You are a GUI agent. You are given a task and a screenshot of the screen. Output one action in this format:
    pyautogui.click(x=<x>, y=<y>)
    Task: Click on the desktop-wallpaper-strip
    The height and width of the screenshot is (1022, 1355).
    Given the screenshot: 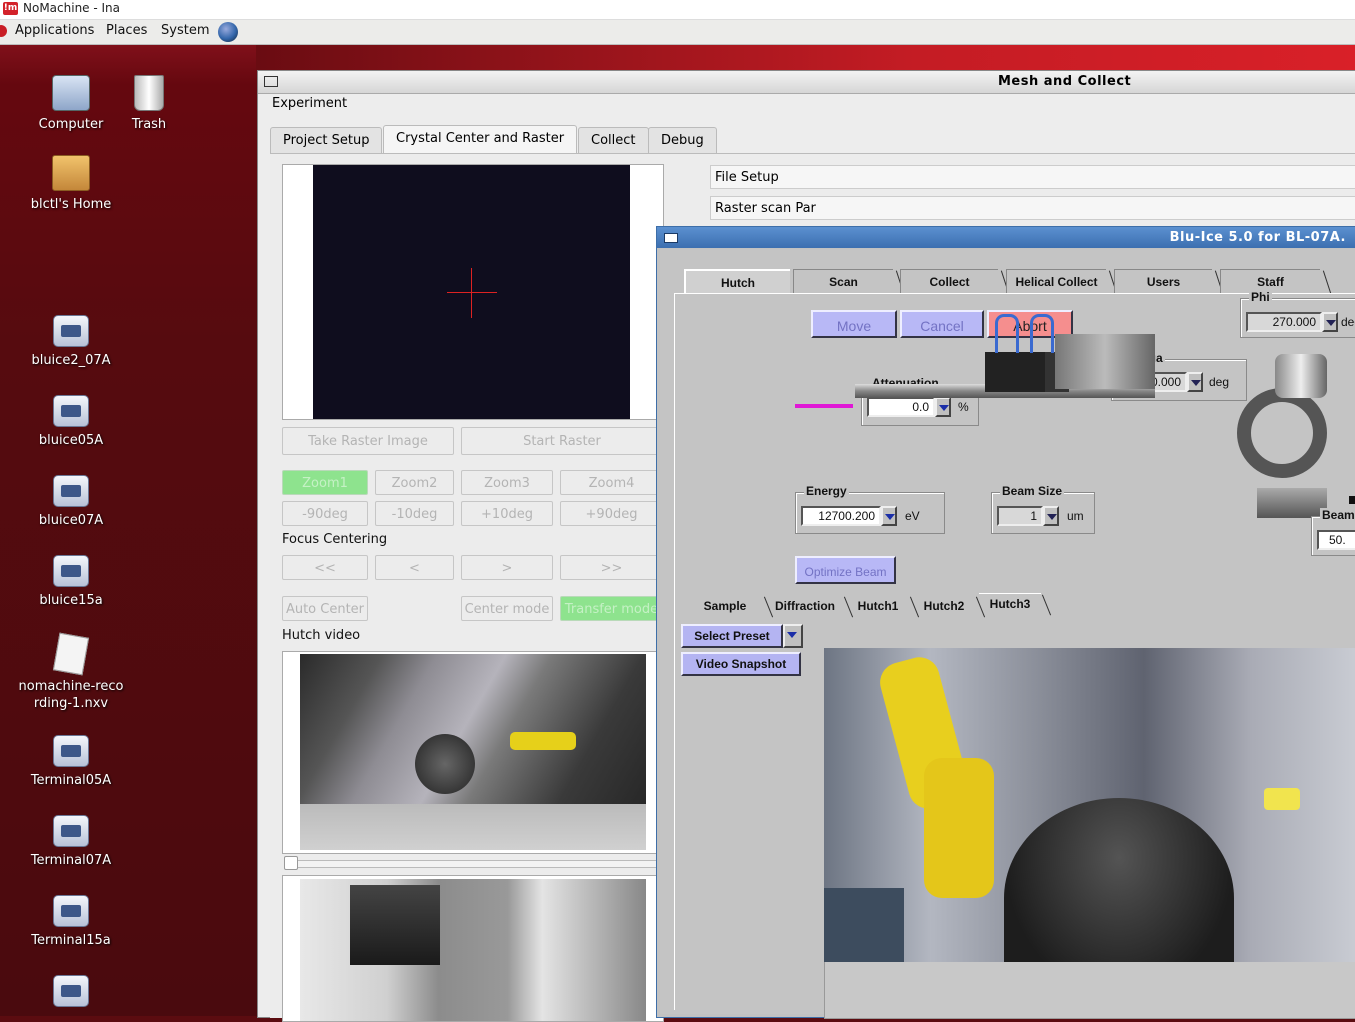 What is the action you would take?
    pyautogui.click(x=805, y=57)
    